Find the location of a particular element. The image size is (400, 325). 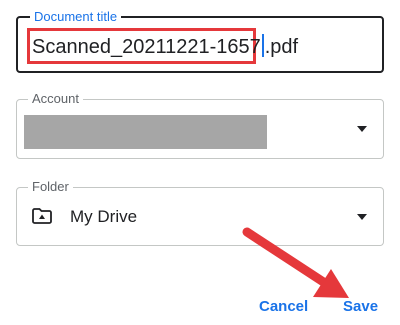

folder-value: My Drive is located at coordinates (104, 216).